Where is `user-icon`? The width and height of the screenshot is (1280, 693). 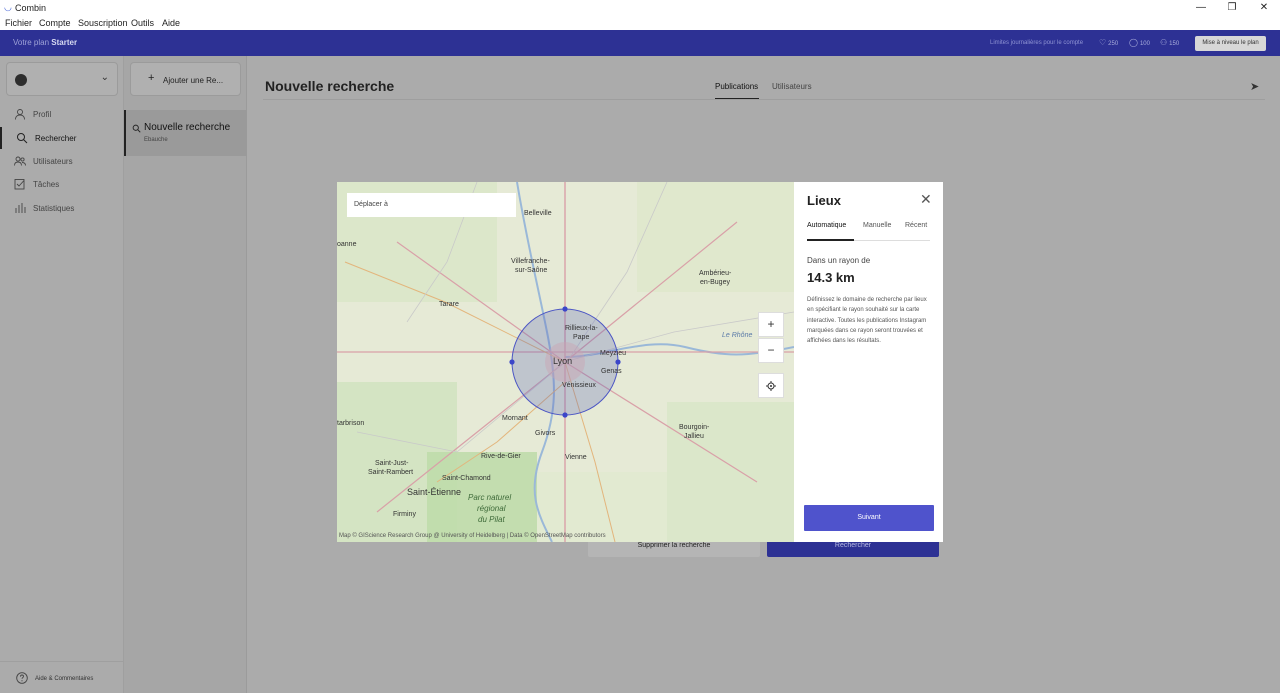
user-icon is located at coordinates (20, 114).